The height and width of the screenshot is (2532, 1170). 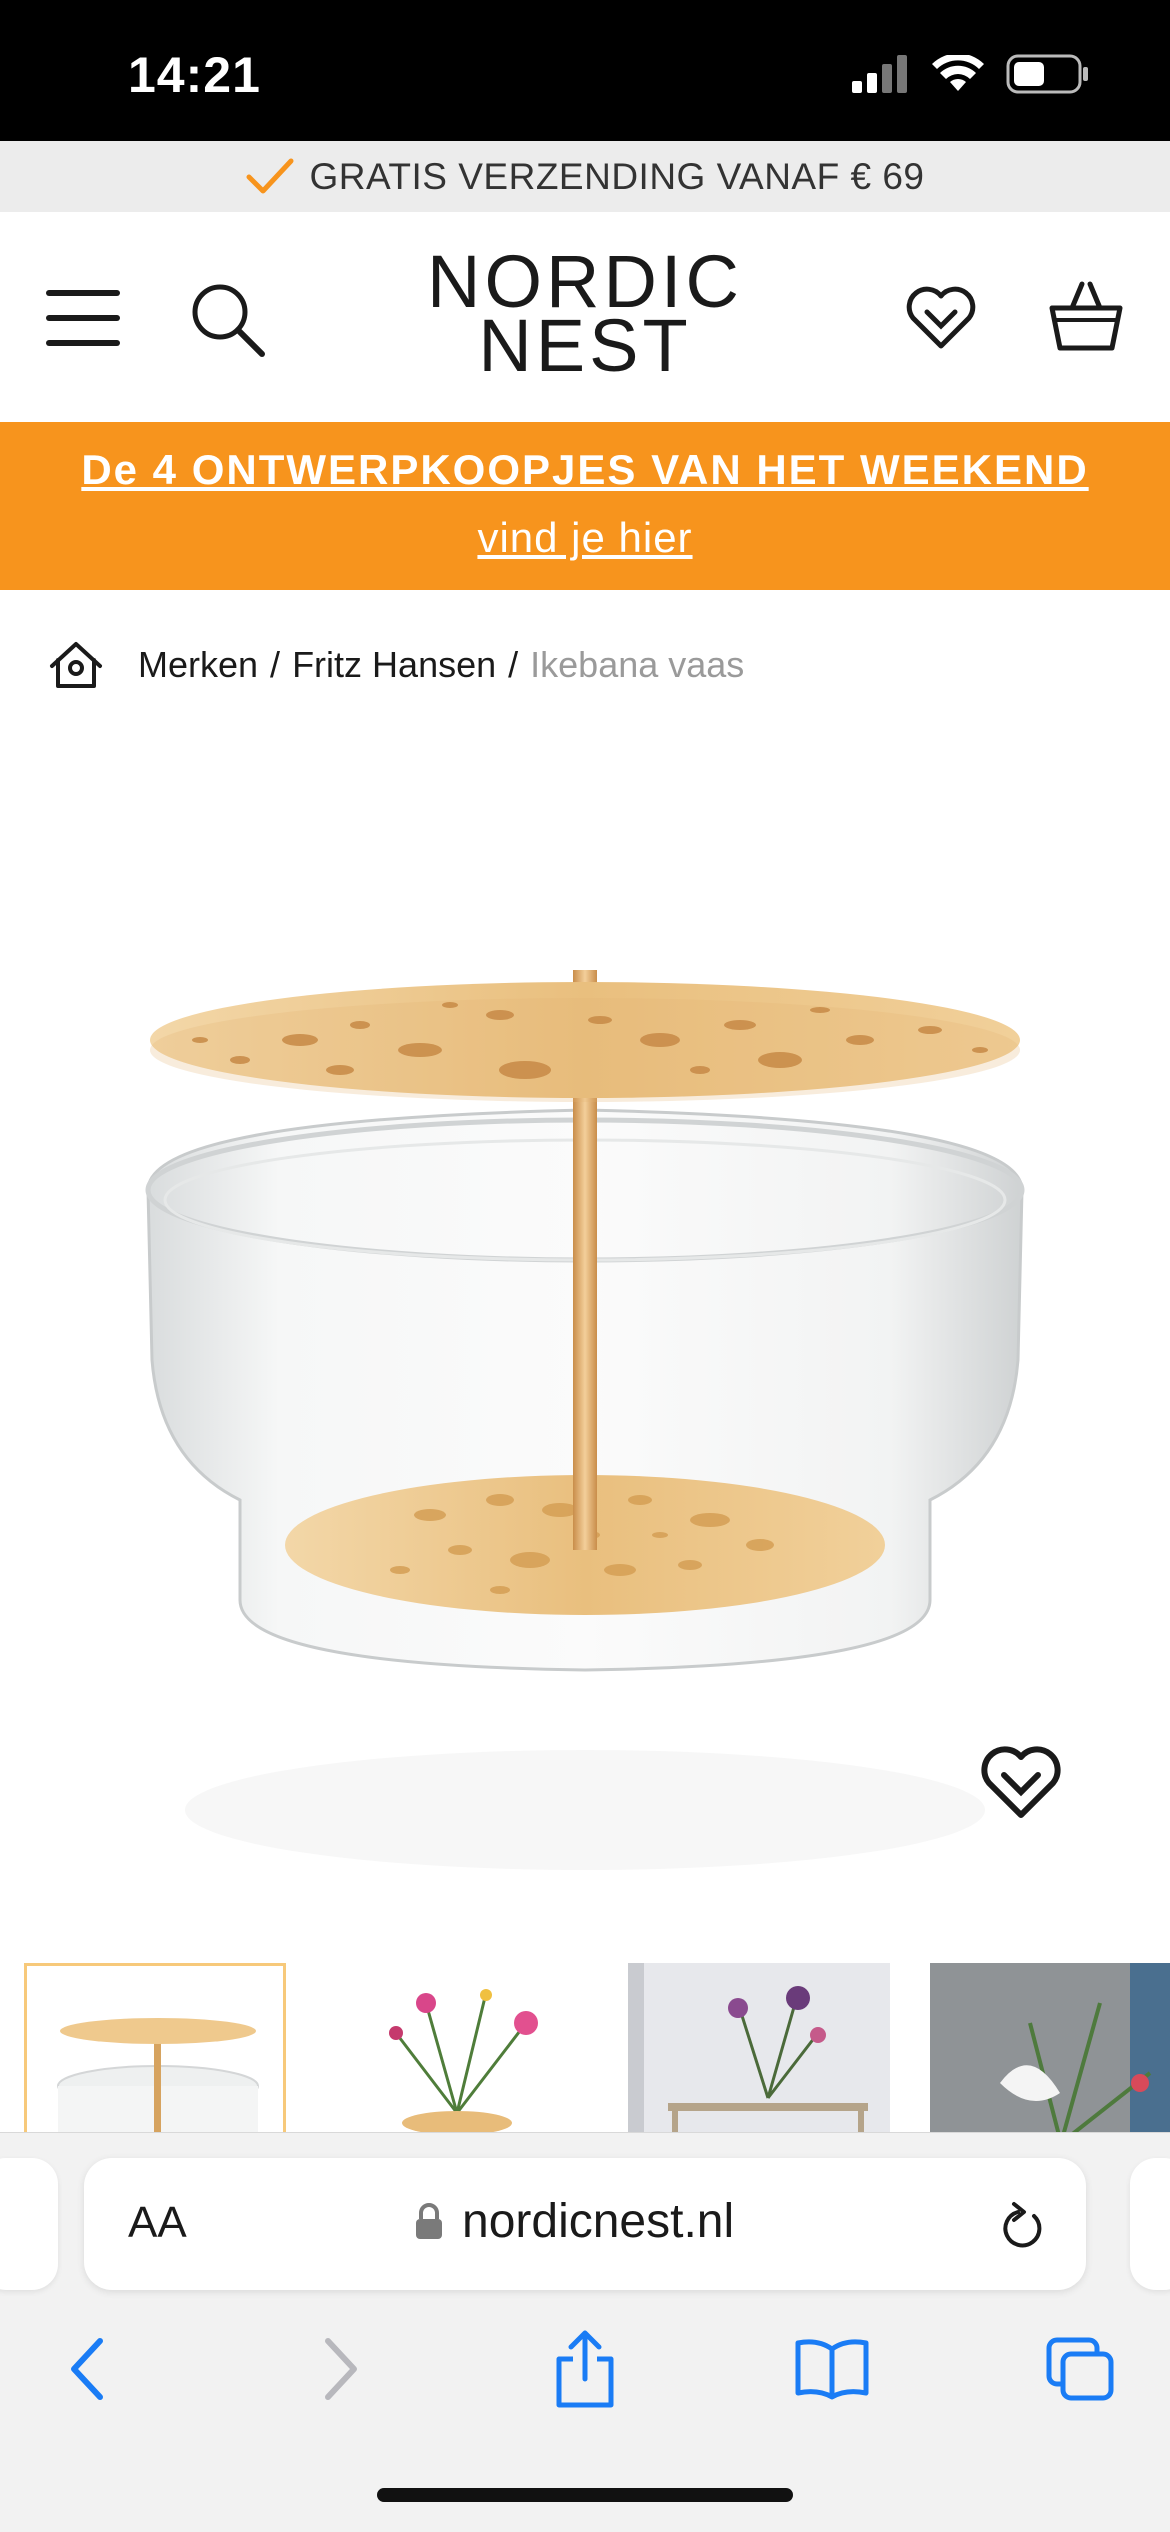 What do you see at coordinates (585, 2495) in the screenshot?
I see `home-indicator` at bounding box center [585, 2495].